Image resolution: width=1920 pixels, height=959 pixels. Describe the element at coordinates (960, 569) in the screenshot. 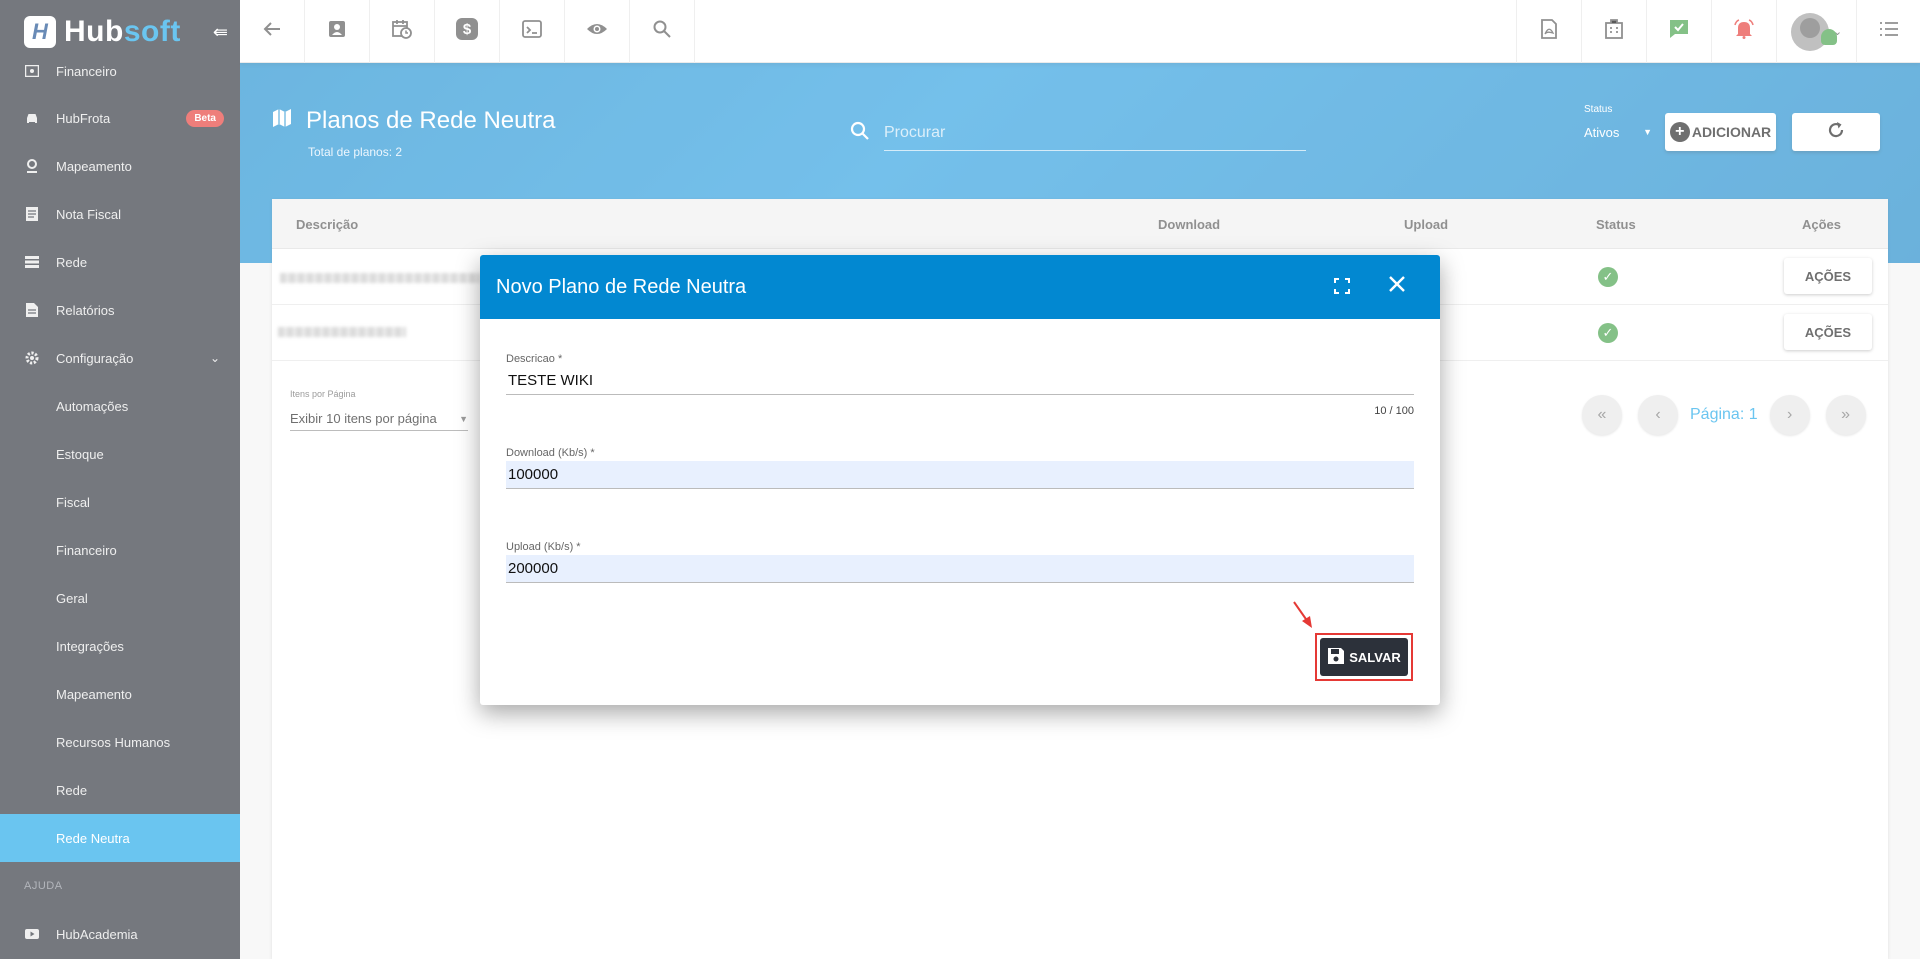

I see `upload-input: 200000` at that location.